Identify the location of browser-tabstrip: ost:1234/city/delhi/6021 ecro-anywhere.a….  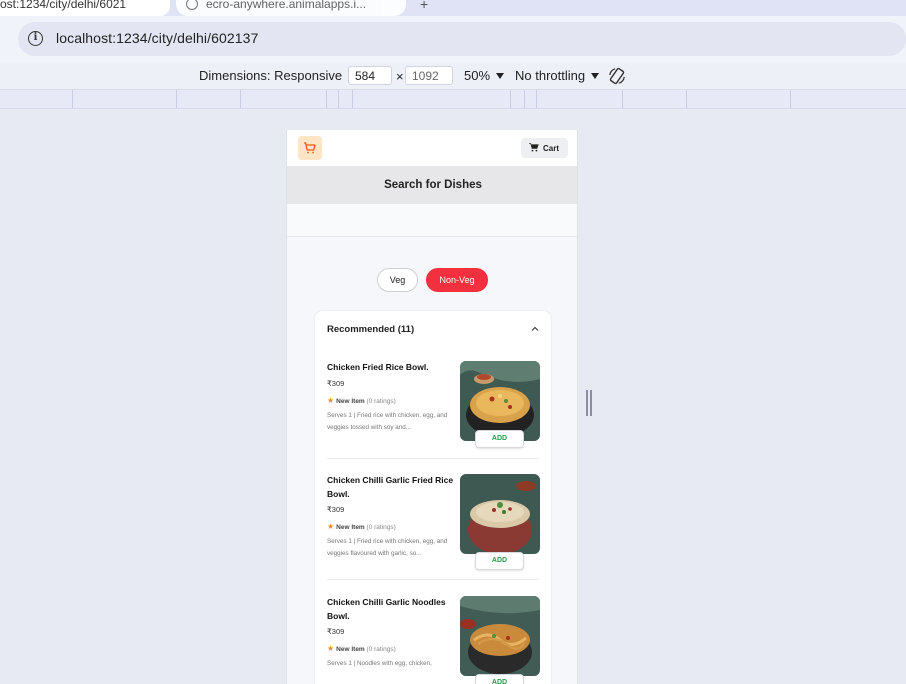
(453, 8).